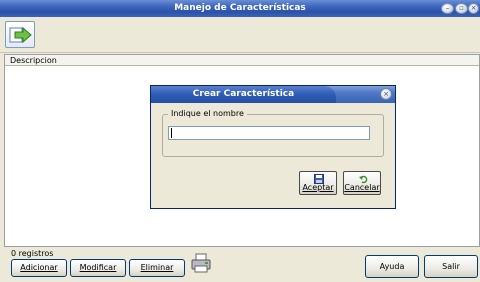 The image size is (480, 282). I want to click on toolbar, so click(240, 35).